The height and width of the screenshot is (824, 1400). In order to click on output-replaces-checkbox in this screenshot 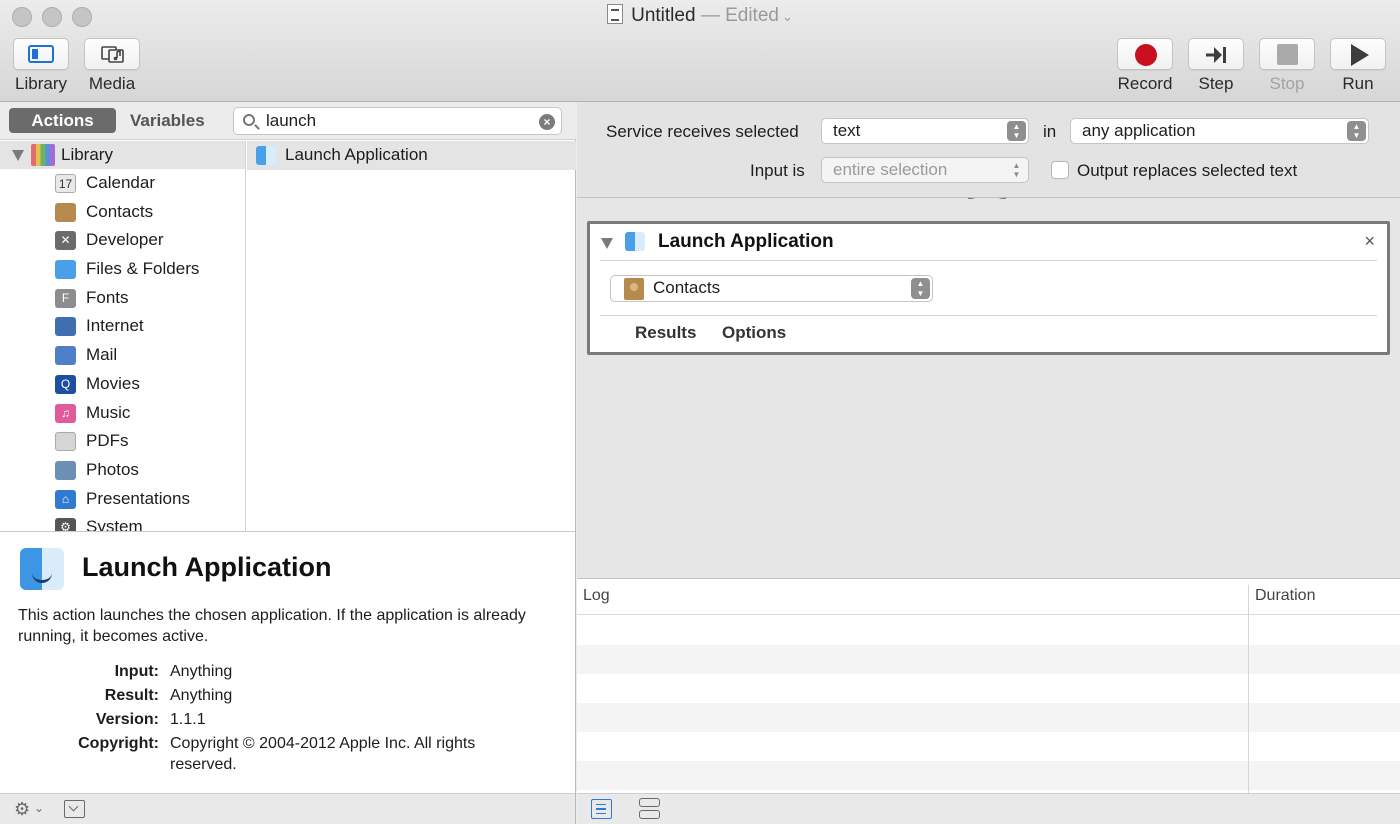, I will do `click(1060, 170)`.